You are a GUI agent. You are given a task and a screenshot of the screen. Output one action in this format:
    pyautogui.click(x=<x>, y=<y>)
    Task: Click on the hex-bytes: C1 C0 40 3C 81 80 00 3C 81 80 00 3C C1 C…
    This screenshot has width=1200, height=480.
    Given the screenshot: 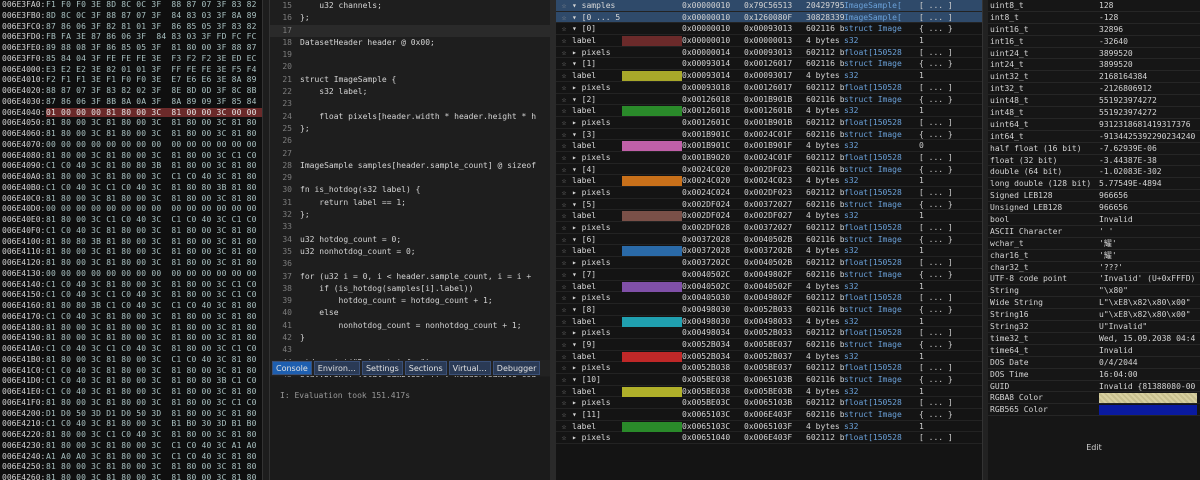 What is the action you would take?
    pyautogui.click(x=154, y=284)
    